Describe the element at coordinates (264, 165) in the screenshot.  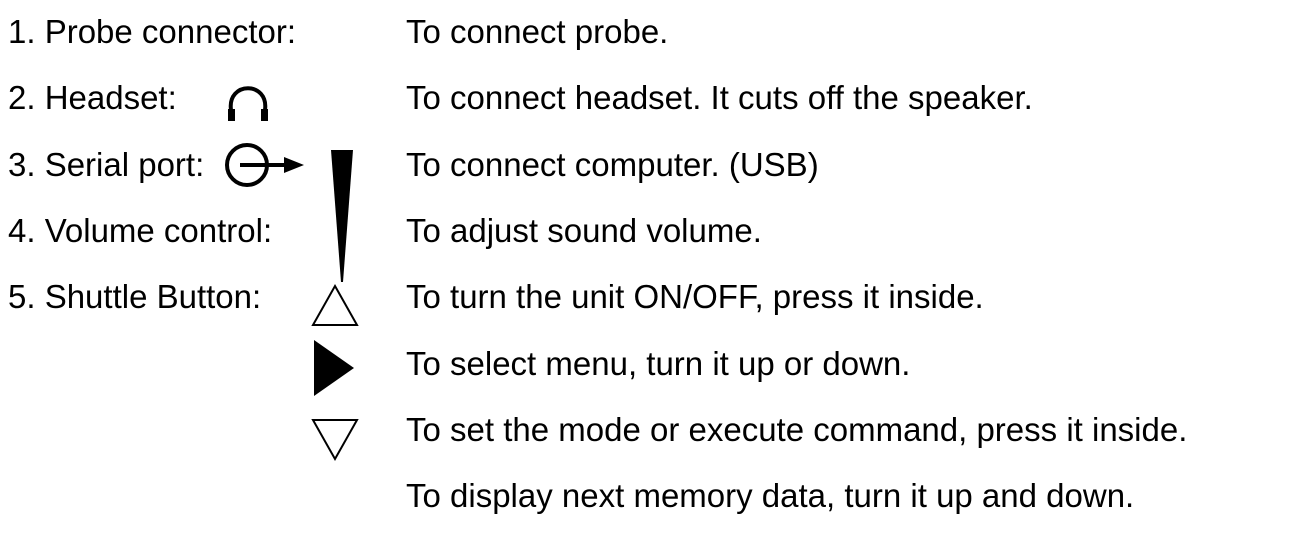
I see `serial-port-icon` at that location.